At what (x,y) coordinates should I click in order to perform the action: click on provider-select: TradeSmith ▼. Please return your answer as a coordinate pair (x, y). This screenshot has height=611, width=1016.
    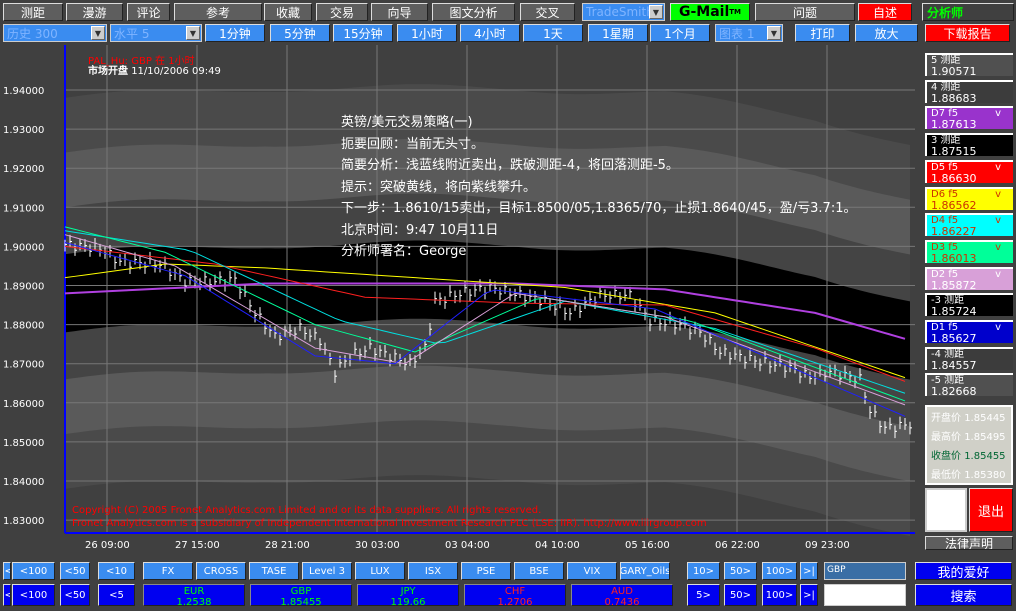
    Looking at the image, I should click on (623, 12).